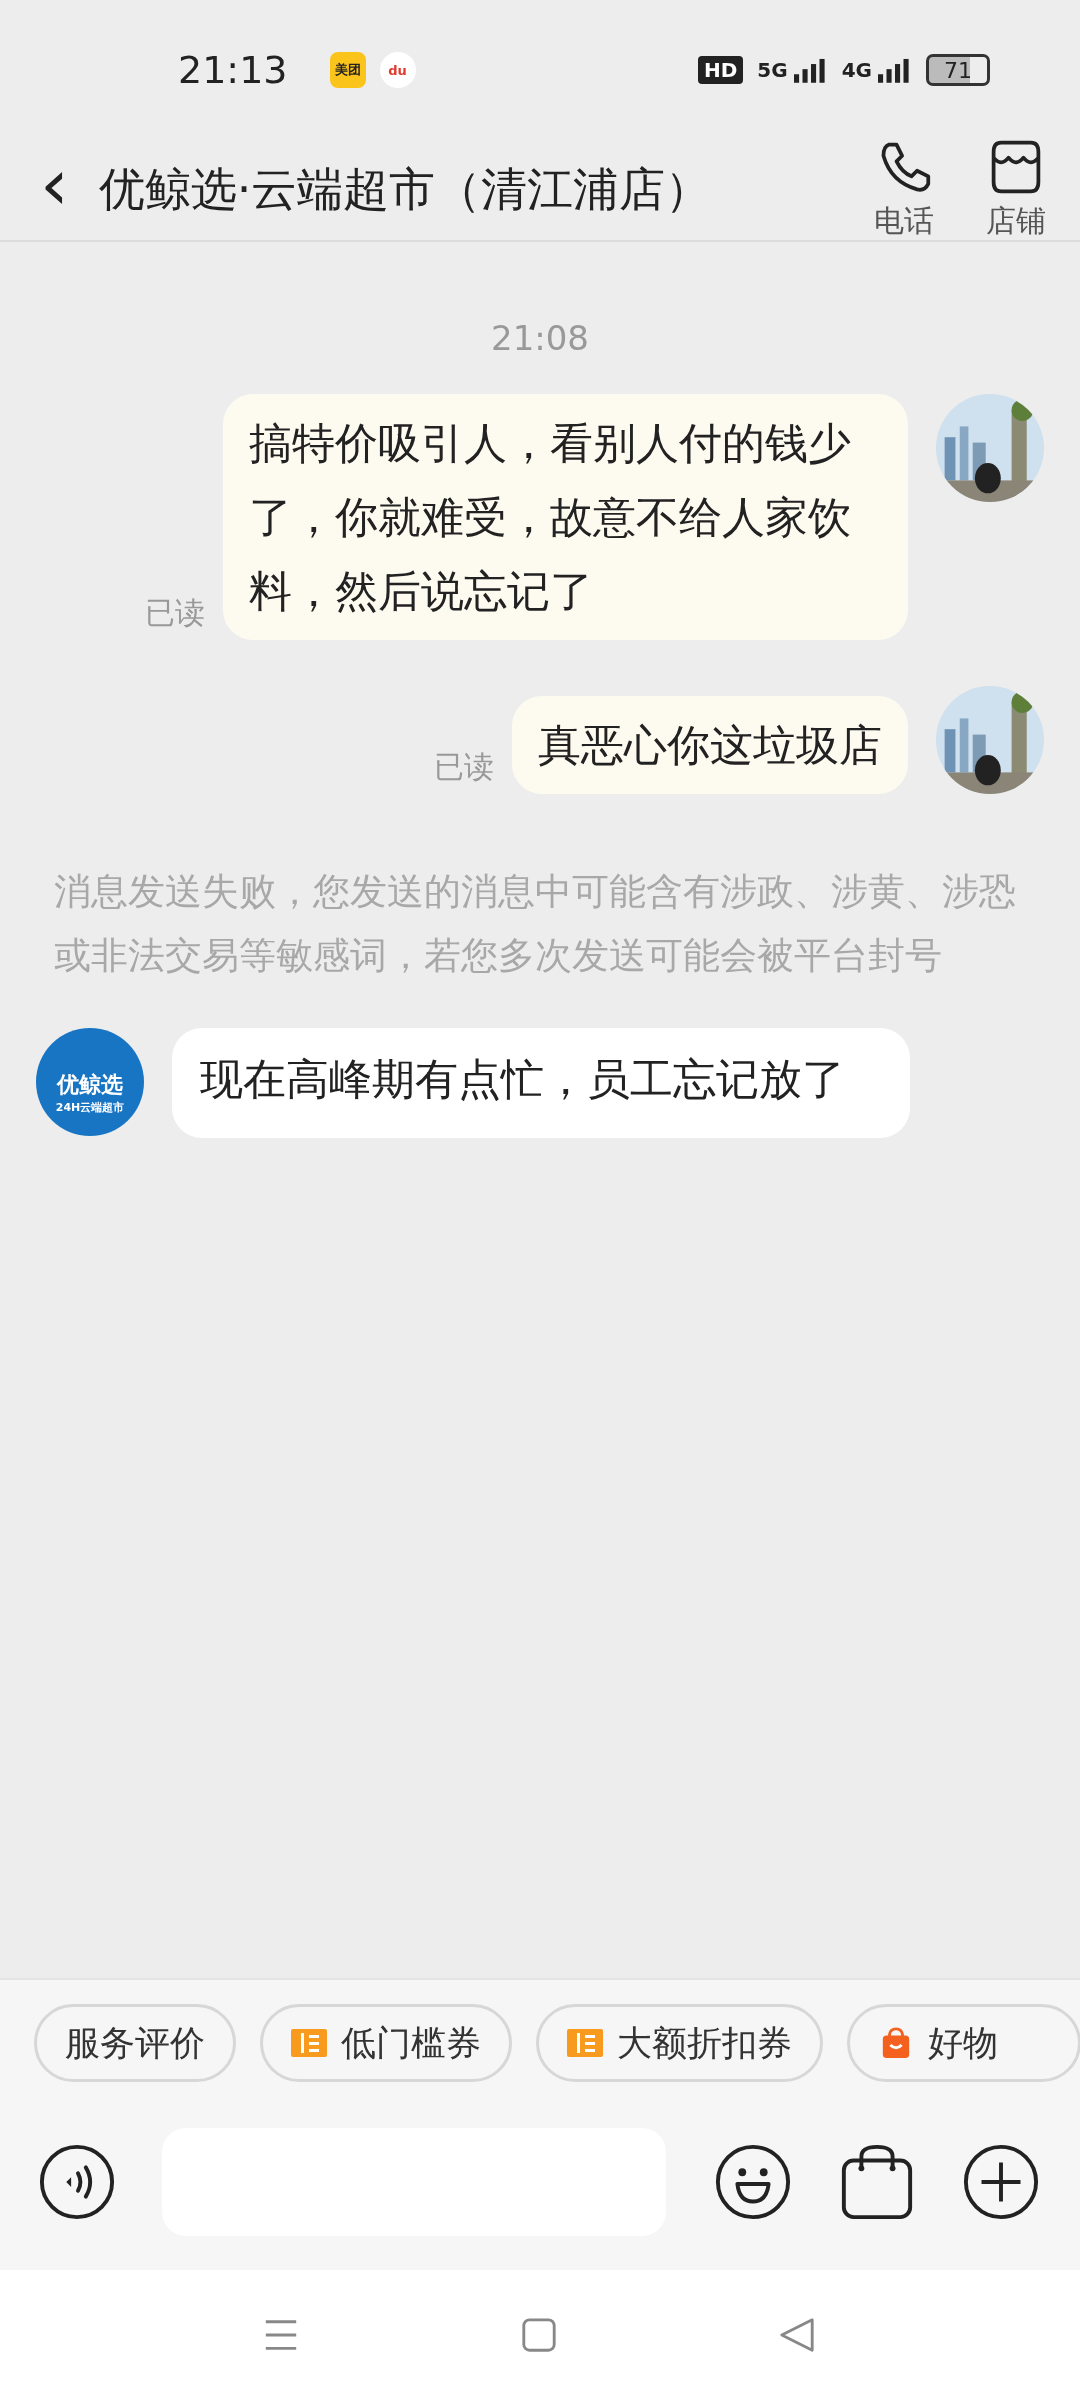 Image resolution: width=1080 pixels, height=2400 pixels. What do you see at coordinates (772, 70) in the screenshot?
I see `network-label: 5G` at bounding box center [772, 70].